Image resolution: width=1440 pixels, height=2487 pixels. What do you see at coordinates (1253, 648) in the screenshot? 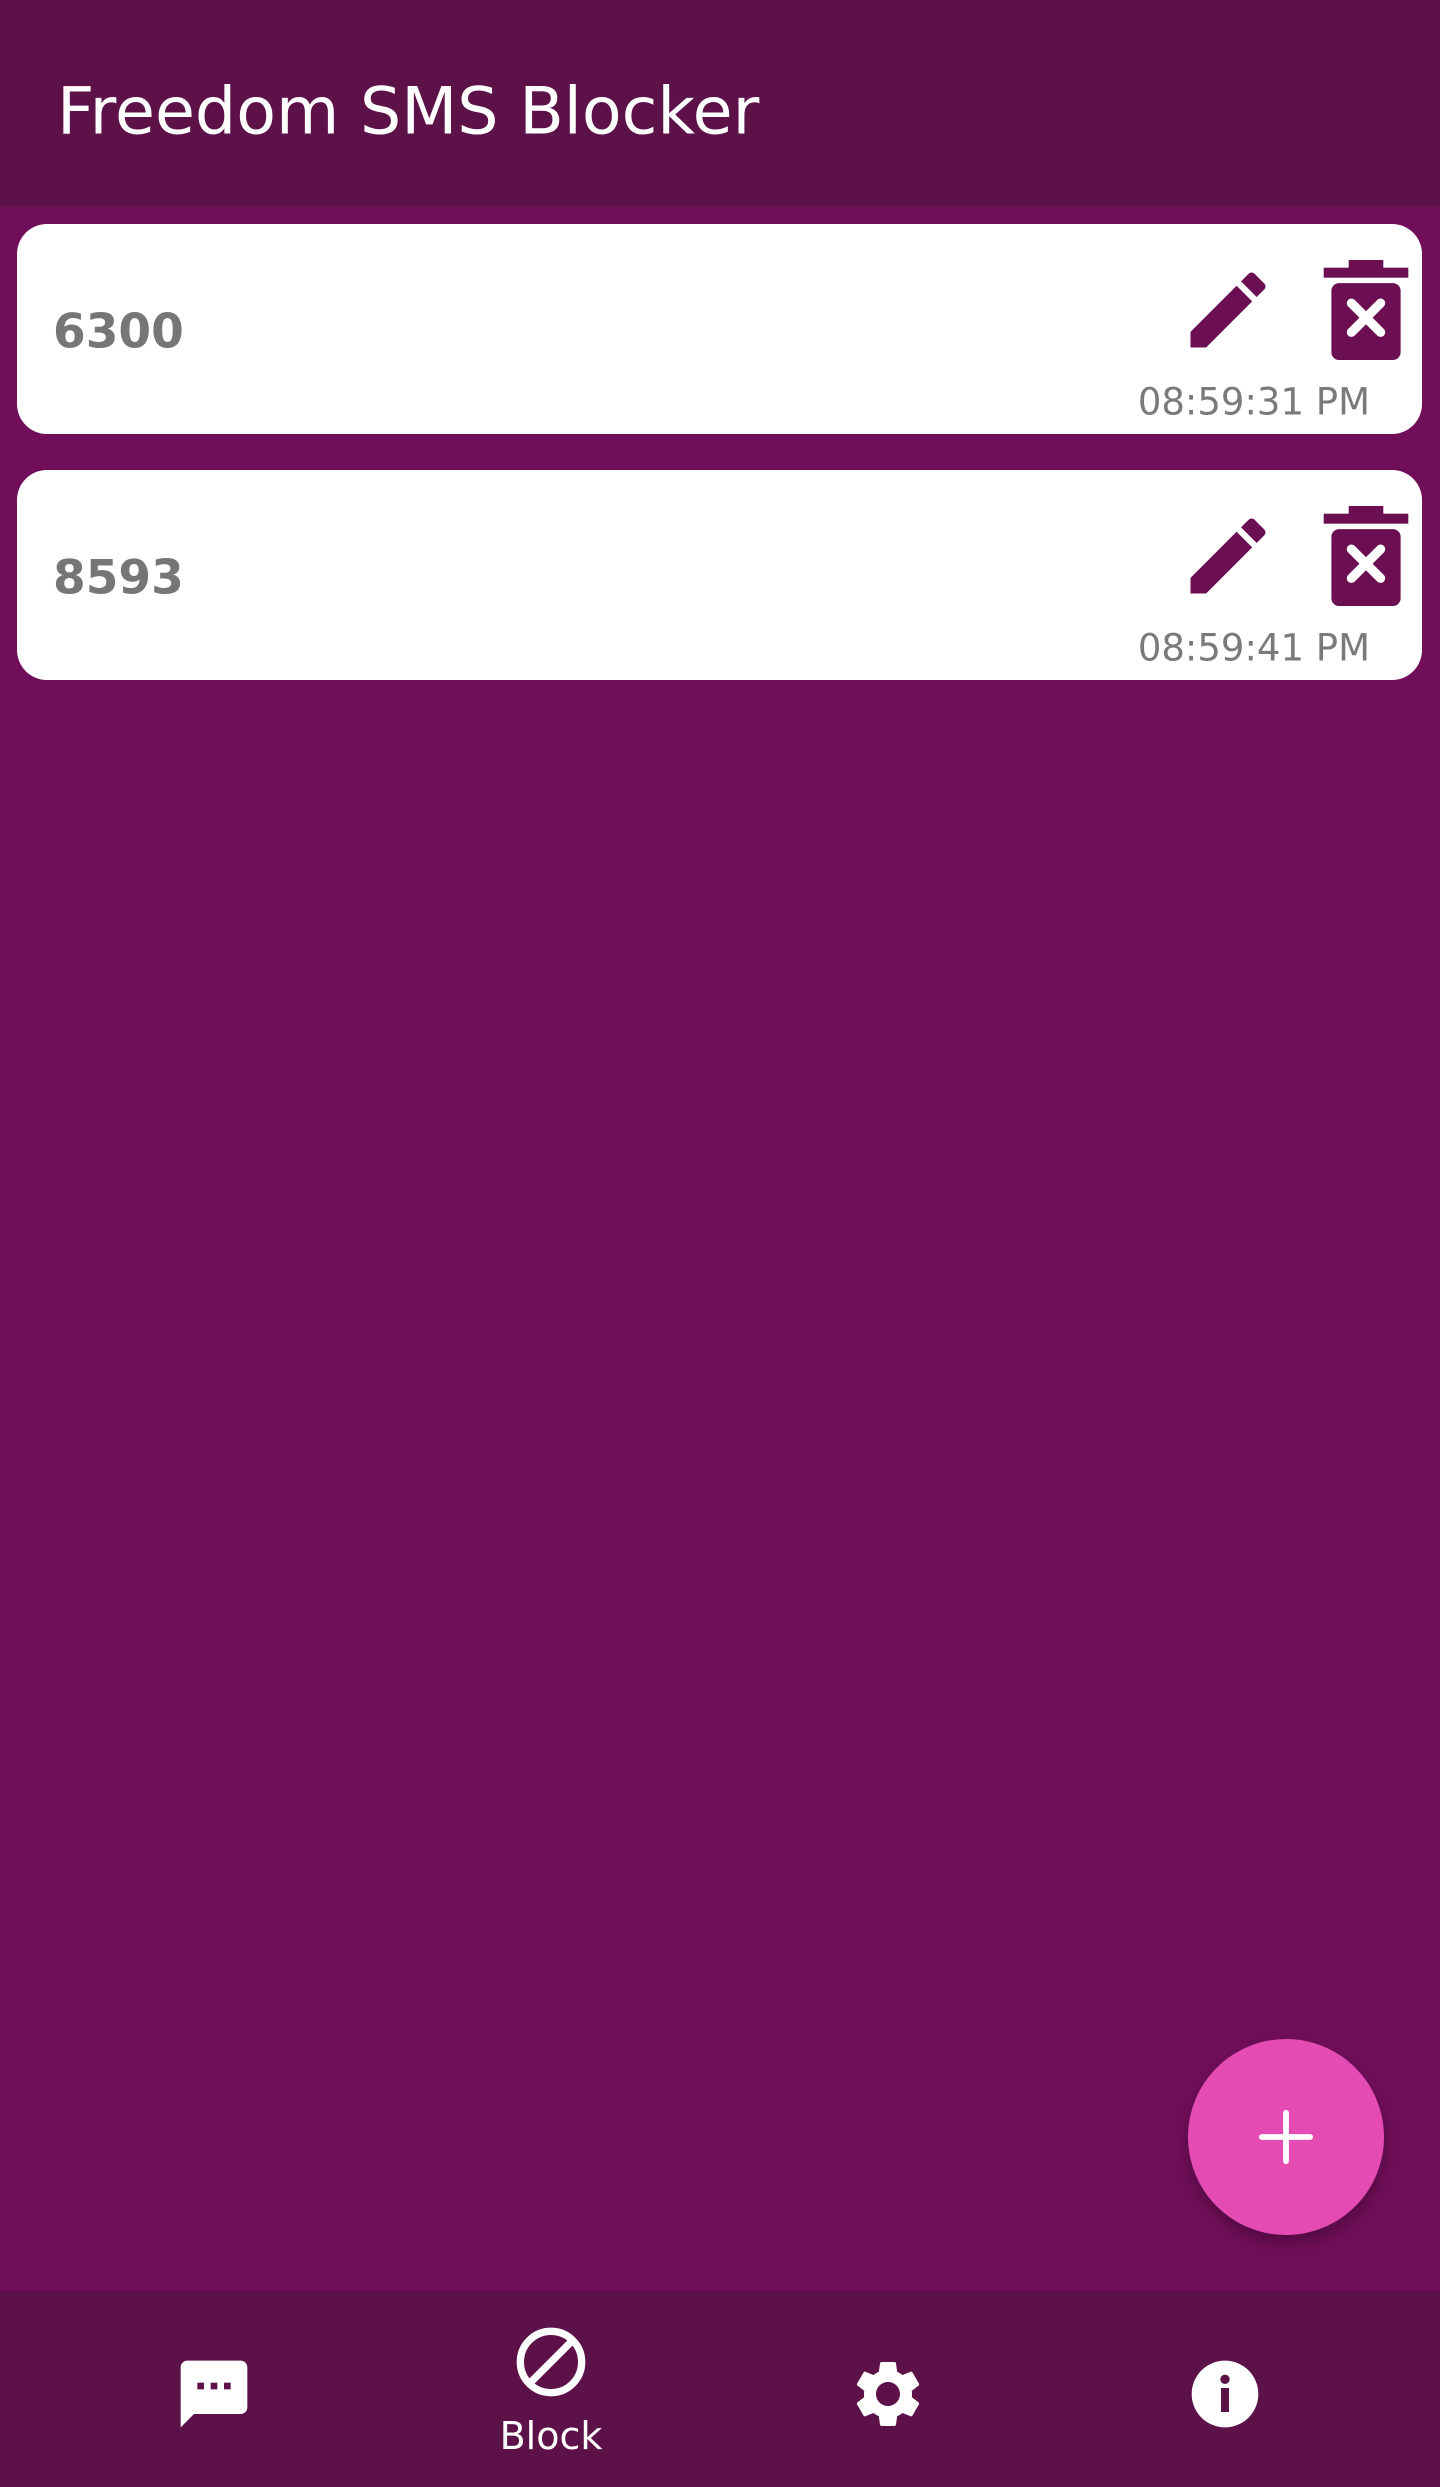
I see `blocked-time: 08:59:41 PM` at bounding box center [1253, 648].